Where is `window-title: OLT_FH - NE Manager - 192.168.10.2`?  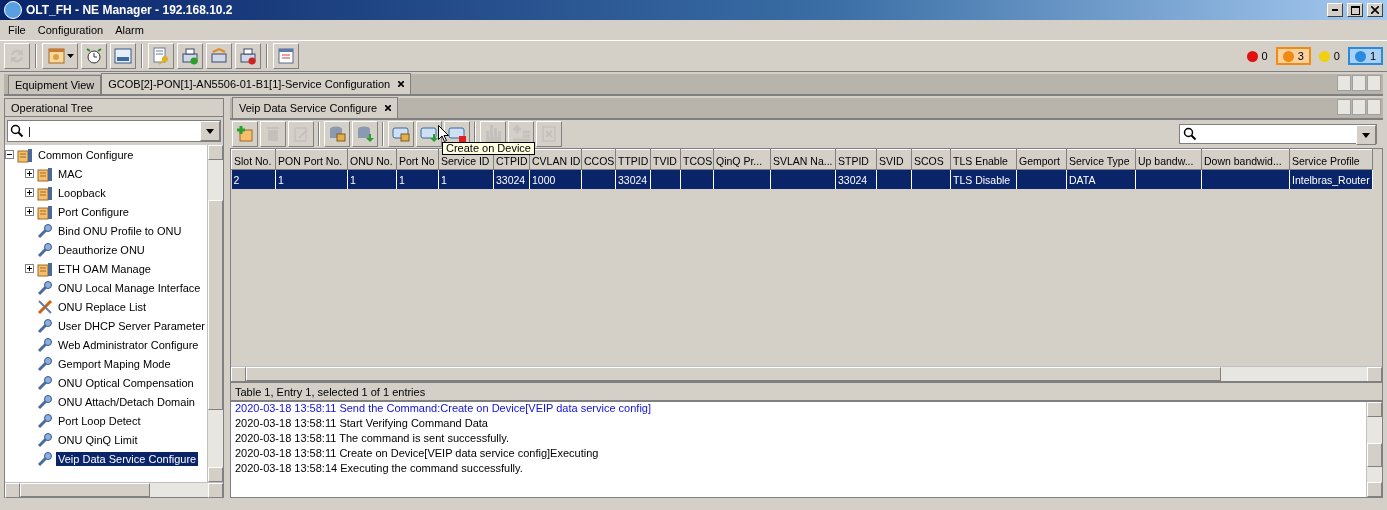
window-title: OLT_FH - NE Manager - 192.168.10.2 is located at coordinates (130, 10).